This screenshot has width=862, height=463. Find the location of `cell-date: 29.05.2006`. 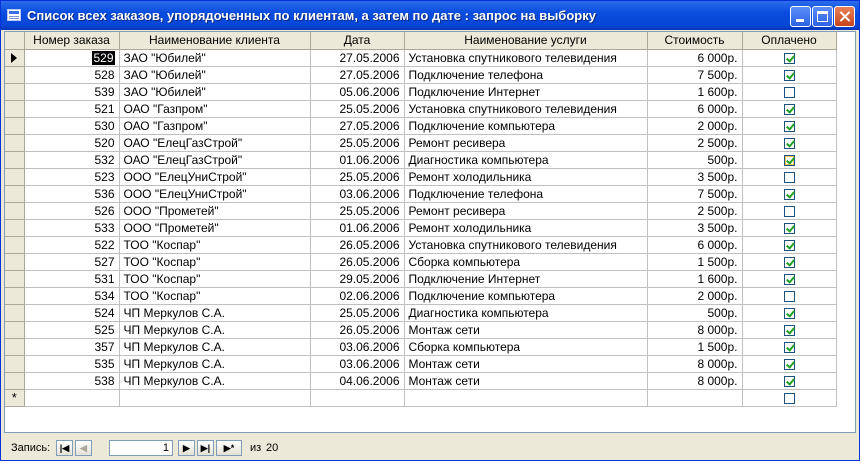

cell-date: 29.05.2006 is located at coordinates (357, 279).